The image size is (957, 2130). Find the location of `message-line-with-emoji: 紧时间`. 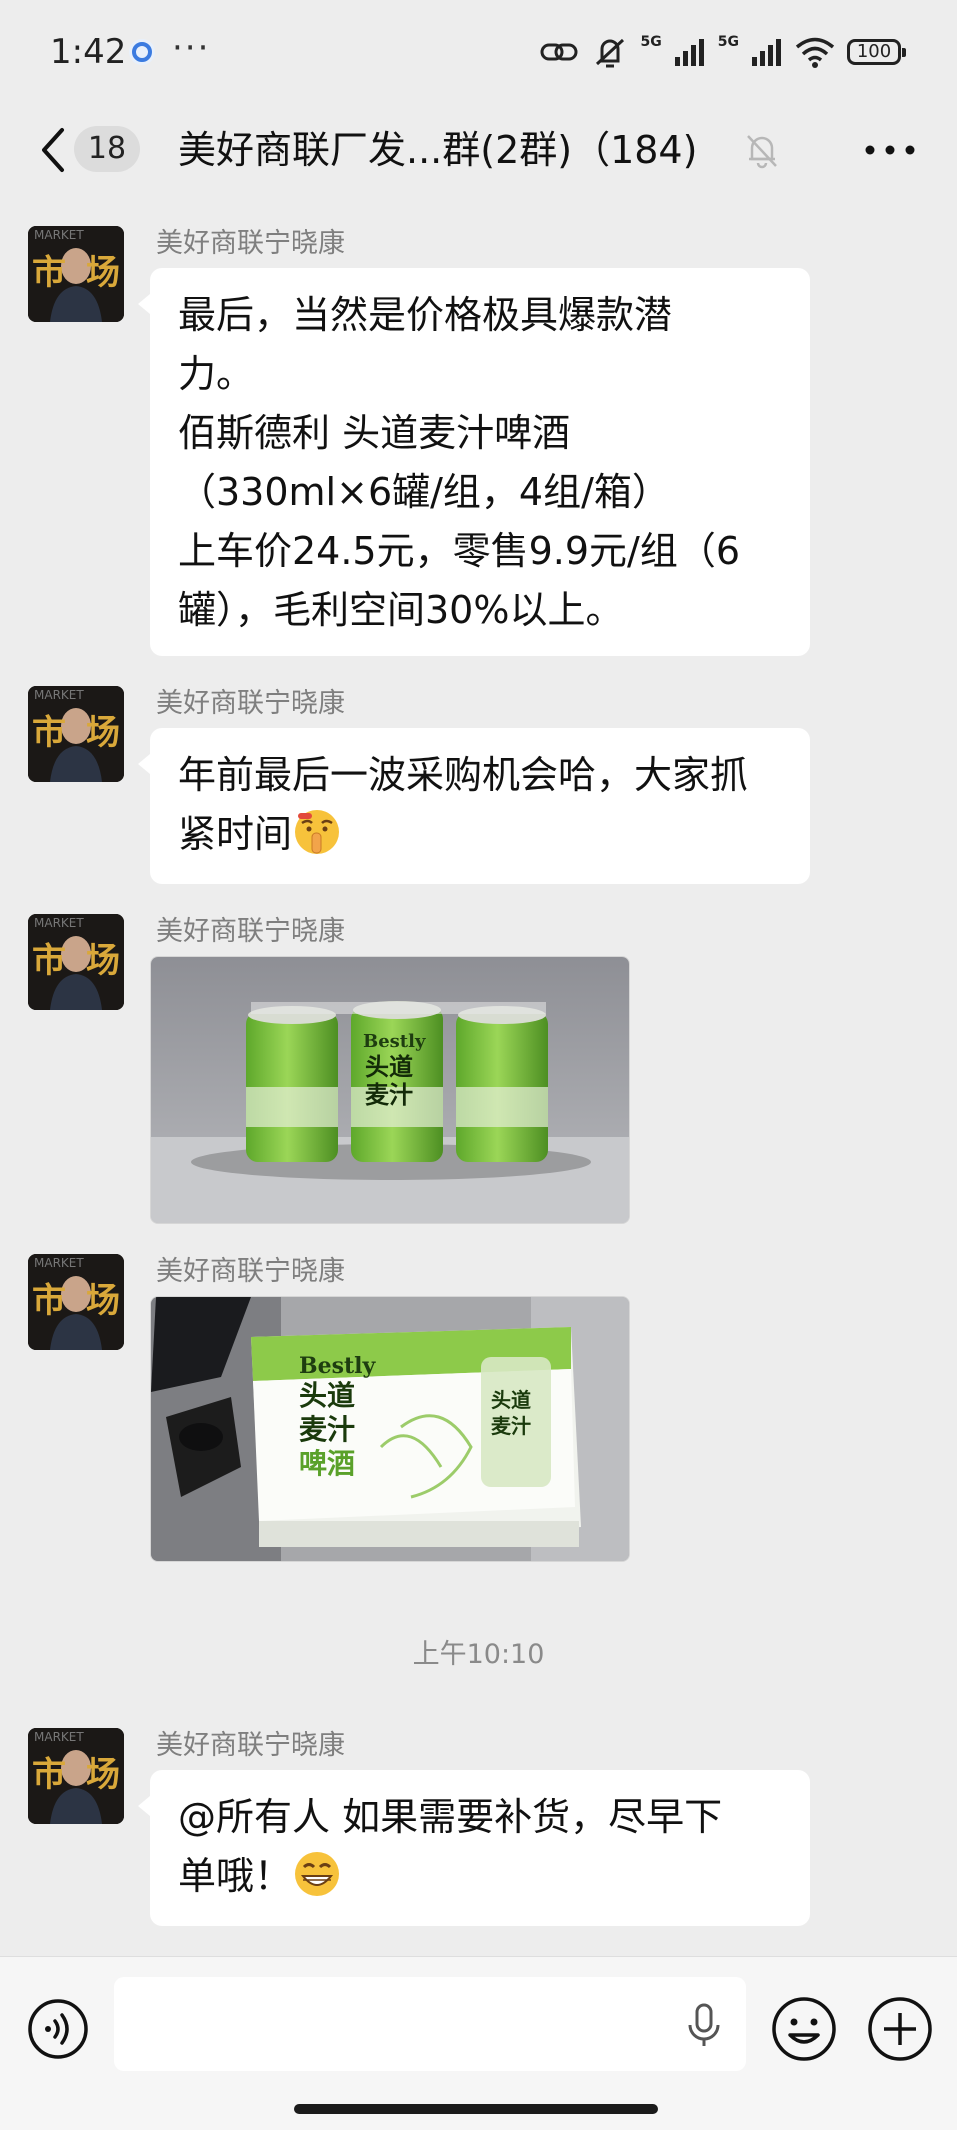

message-line-with-emoji: 紧时间 is located at coordinates (480, 834).